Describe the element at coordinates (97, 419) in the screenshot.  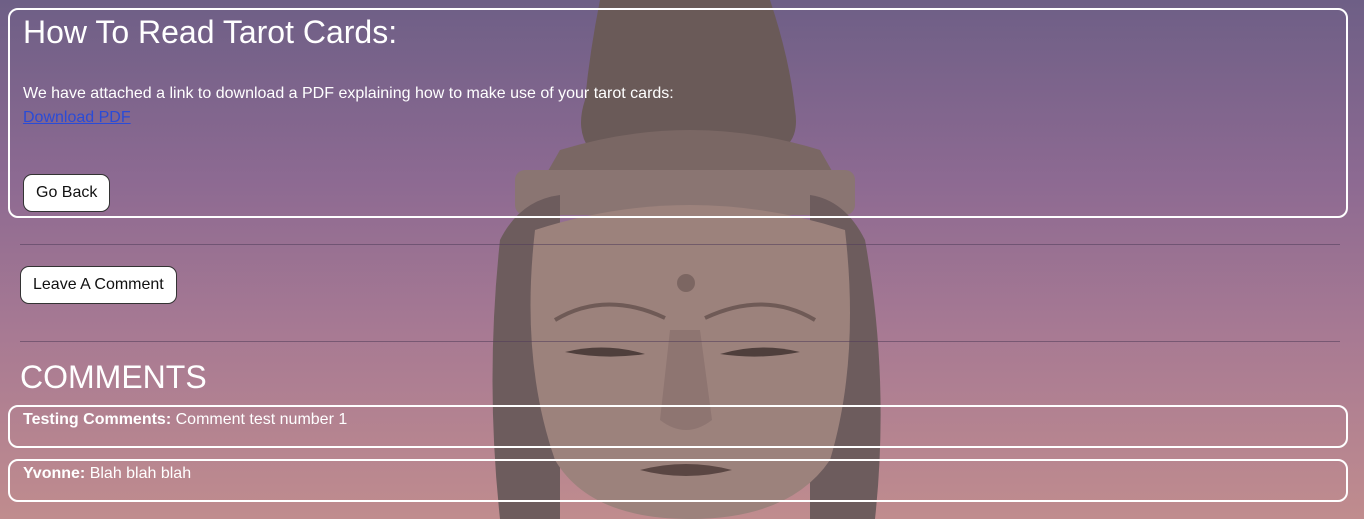
I see `comment-author: Testing Comments:` at that location.